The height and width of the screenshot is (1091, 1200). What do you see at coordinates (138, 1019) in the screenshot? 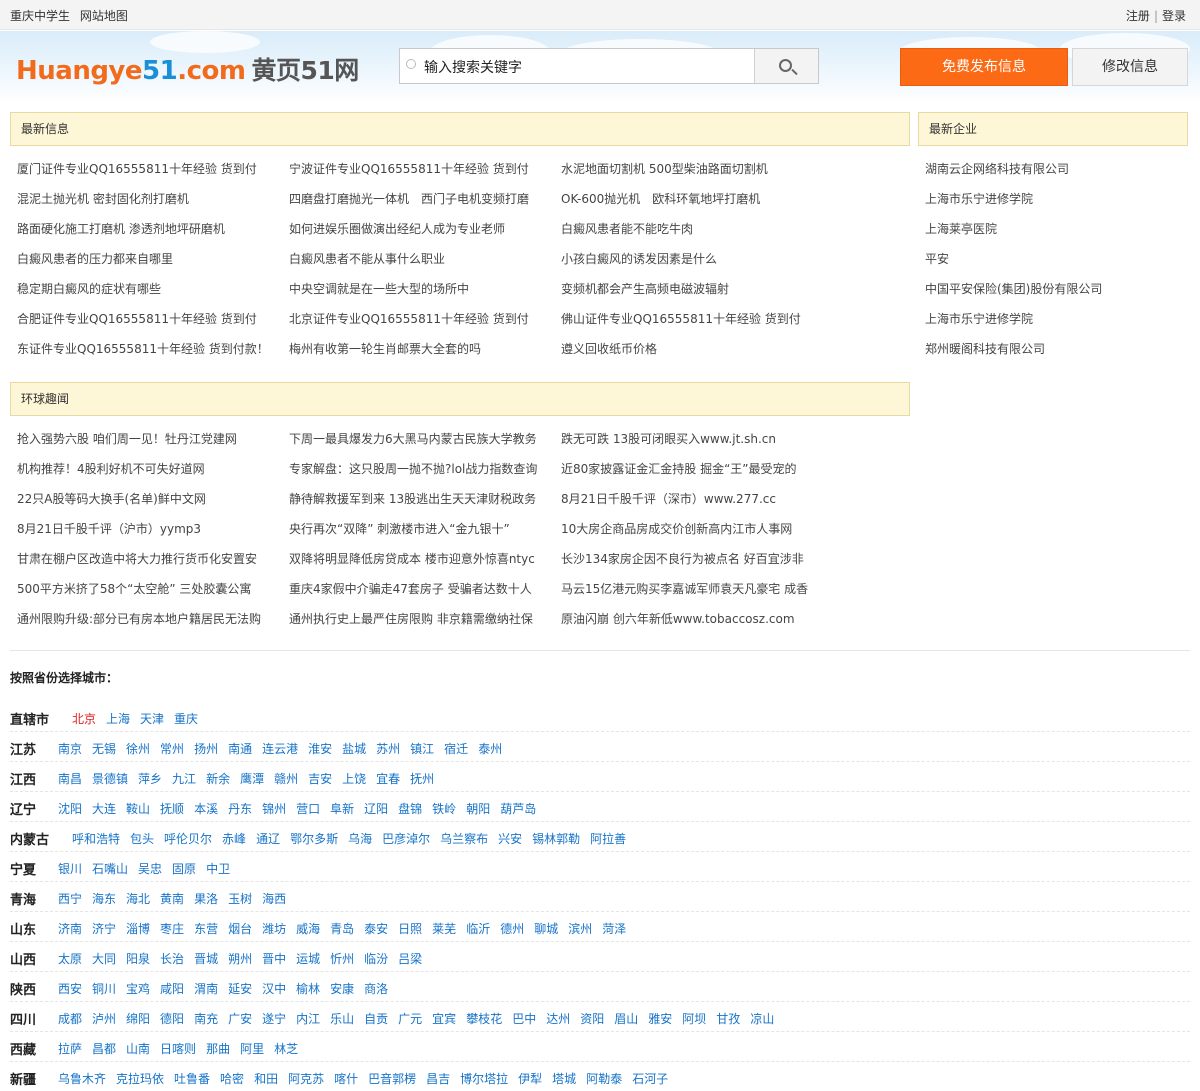
I see `city-link: 绵阳` at bounding box center [138, 1019].